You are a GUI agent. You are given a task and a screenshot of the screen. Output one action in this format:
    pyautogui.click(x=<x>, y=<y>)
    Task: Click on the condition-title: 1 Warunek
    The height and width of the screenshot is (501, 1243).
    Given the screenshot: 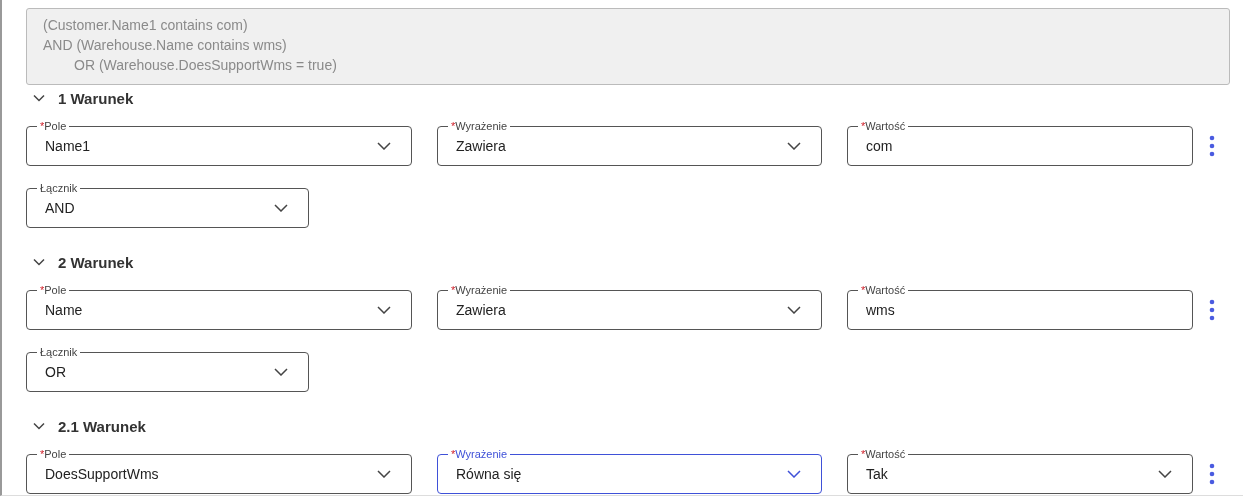 What is the action you would take?
    pyautogui.click(x=96, y=98)
    